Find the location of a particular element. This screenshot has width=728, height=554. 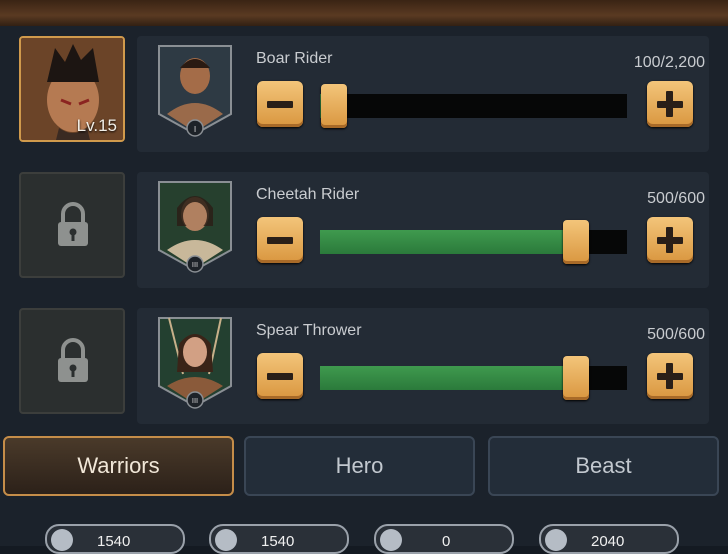

unit-count: 100/2,200 is located at coordinates (669, 62).